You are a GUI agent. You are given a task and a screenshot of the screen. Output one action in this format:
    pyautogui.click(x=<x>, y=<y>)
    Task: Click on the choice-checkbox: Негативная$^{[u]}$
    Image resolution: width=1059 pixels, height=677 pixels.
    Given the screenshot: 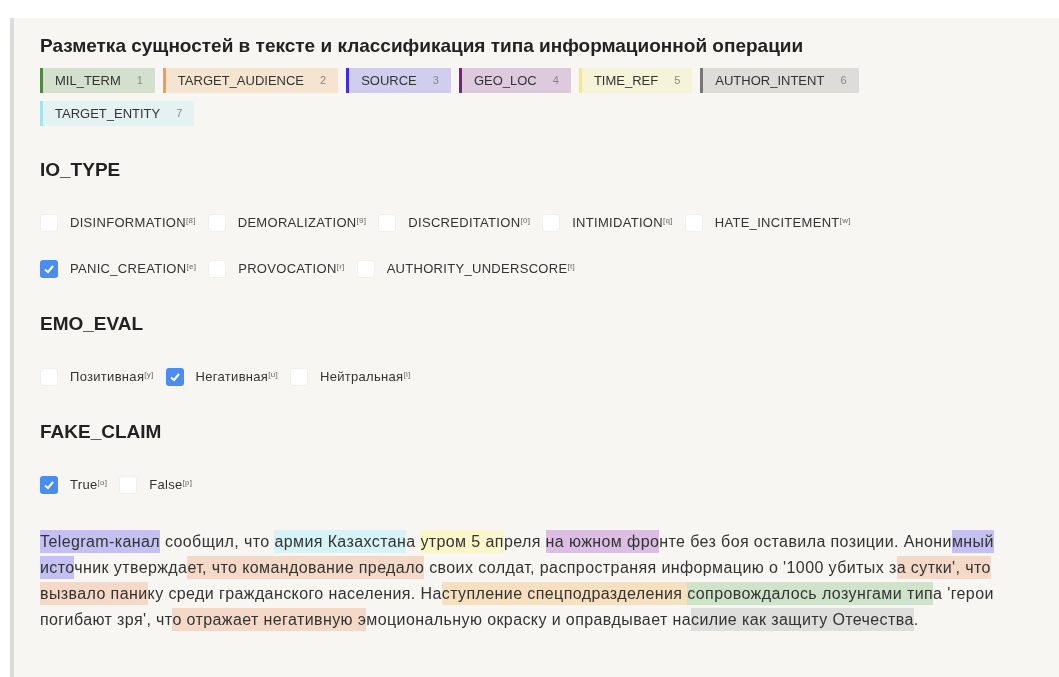 What is the action you would take?
    pyautogui.click(x=221, y=377)
    